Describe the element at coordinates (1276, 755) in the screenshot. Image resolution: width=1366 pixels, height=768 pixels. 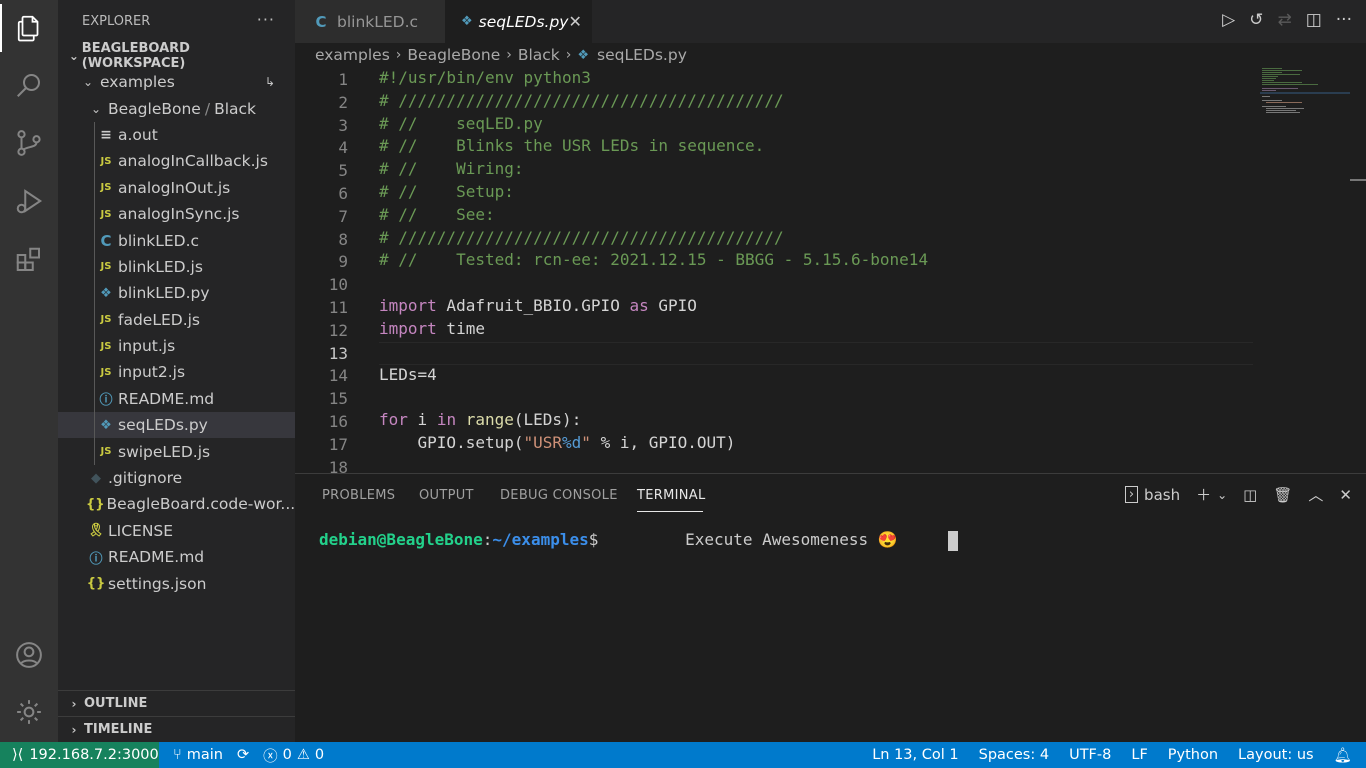
I see `keyboard-layout: Layout: us` at that location.